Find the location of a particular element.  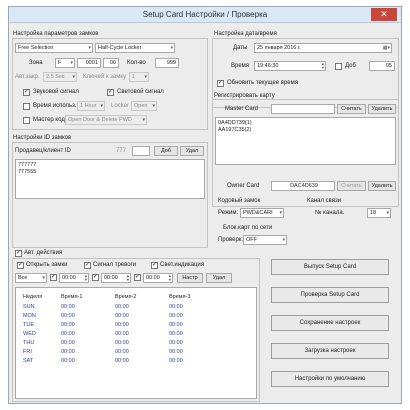

seller-input is located at coordinates (141, 151).